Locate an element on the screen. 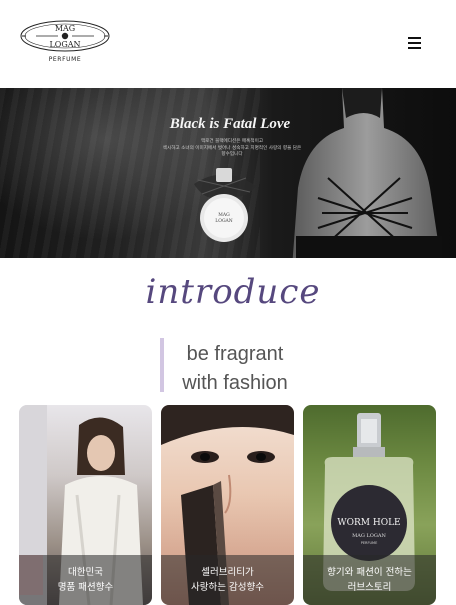 Image resolution: width=456 pixels, height=605 pixels. hero-model-image is located at coordinates (367, 173).